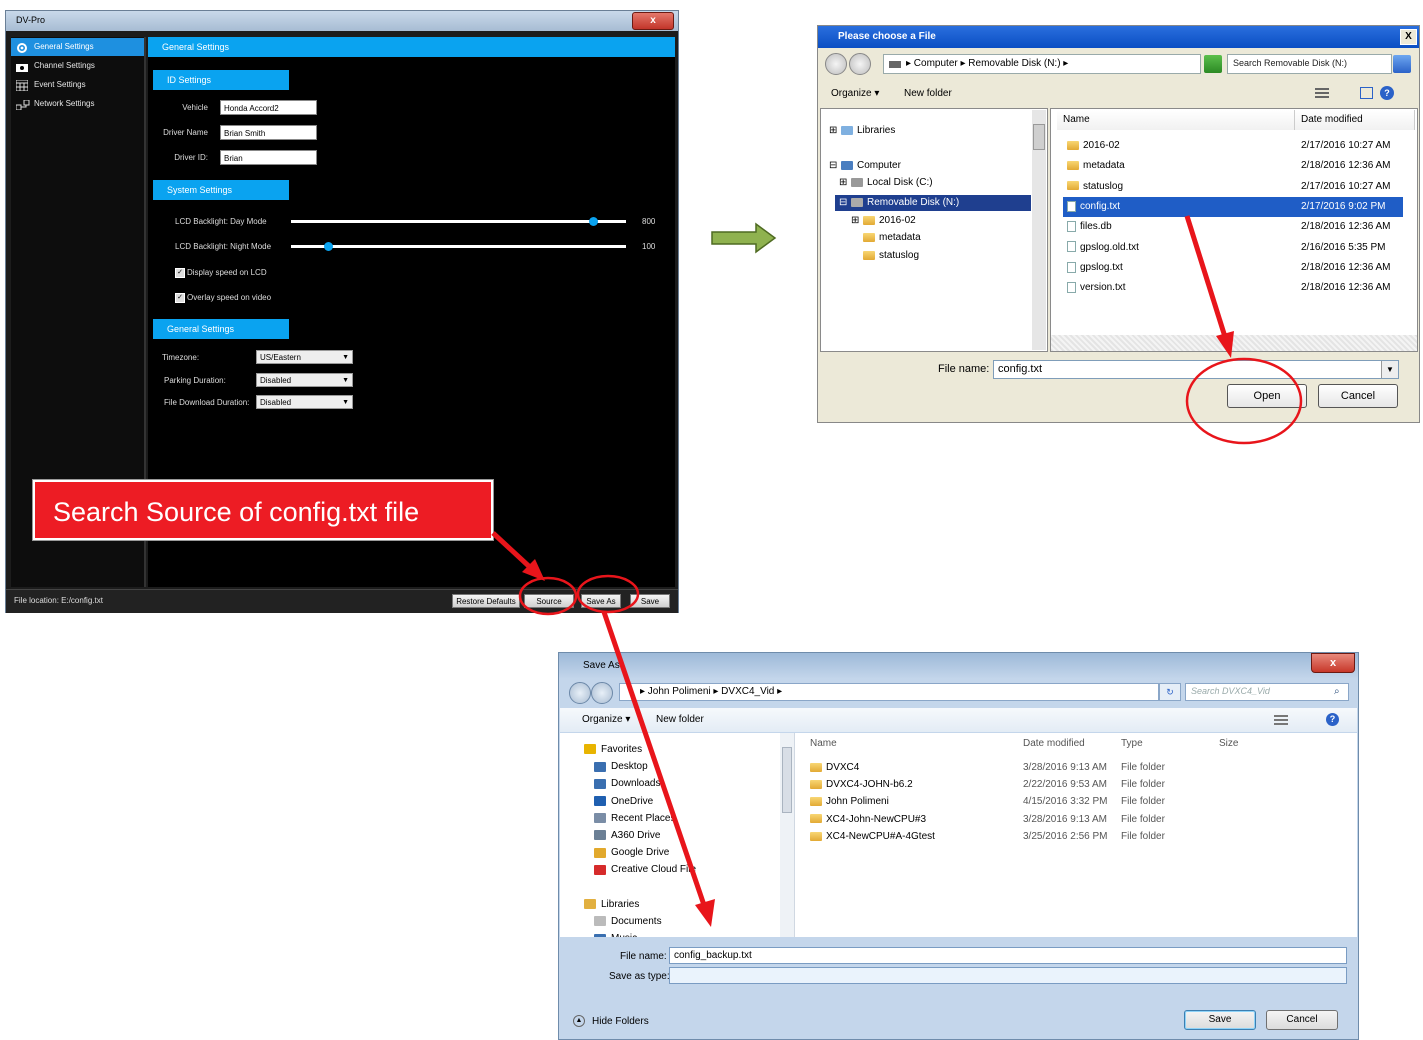  I want to click on source-button-highlight-circle, so click(548, 596).